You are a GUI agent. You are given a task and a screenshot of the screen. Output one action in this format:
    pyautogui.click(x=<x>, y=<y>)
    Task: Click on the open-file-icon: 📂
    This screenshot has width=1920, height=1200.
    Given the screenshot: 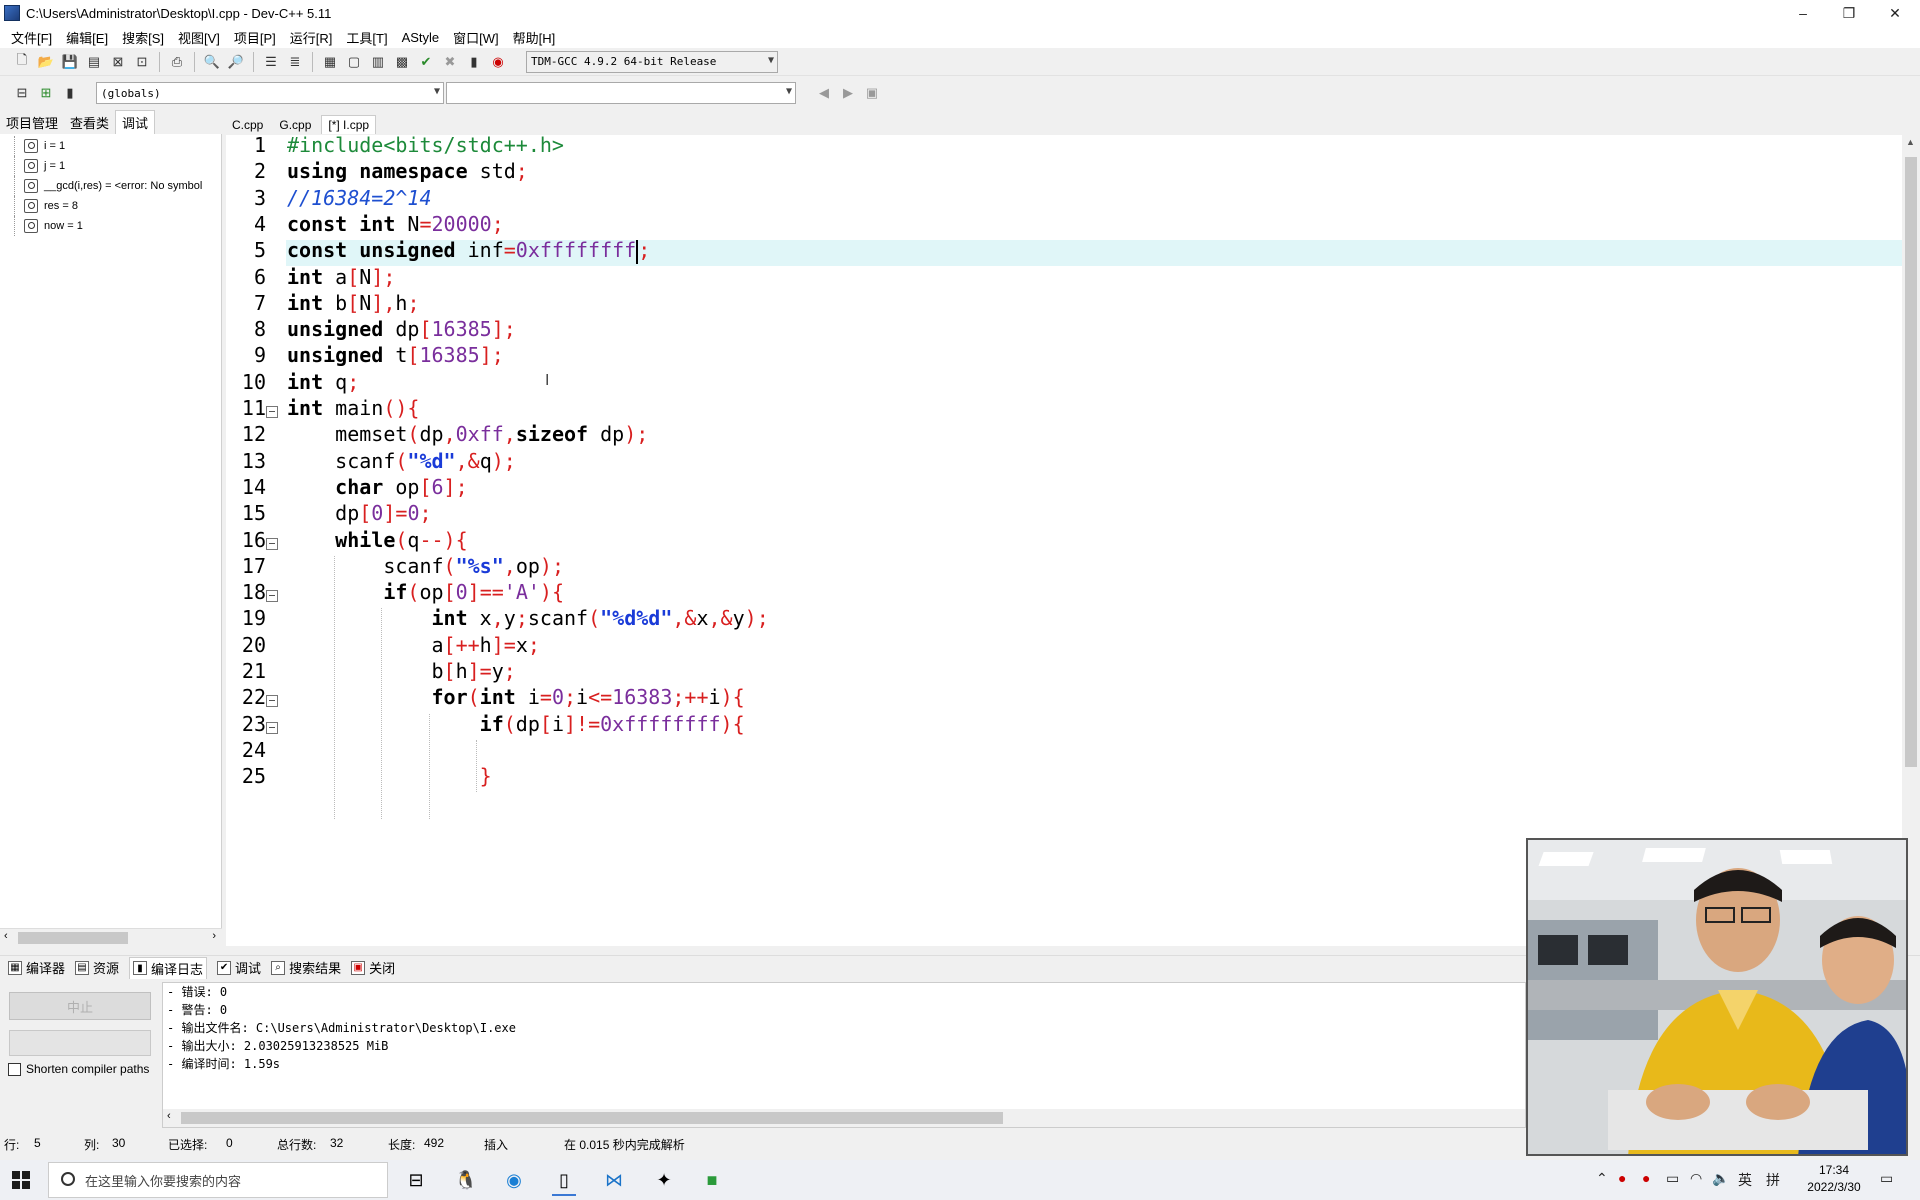 What is the action you would take?
    pyautogui.click(x=46, y=62)
    